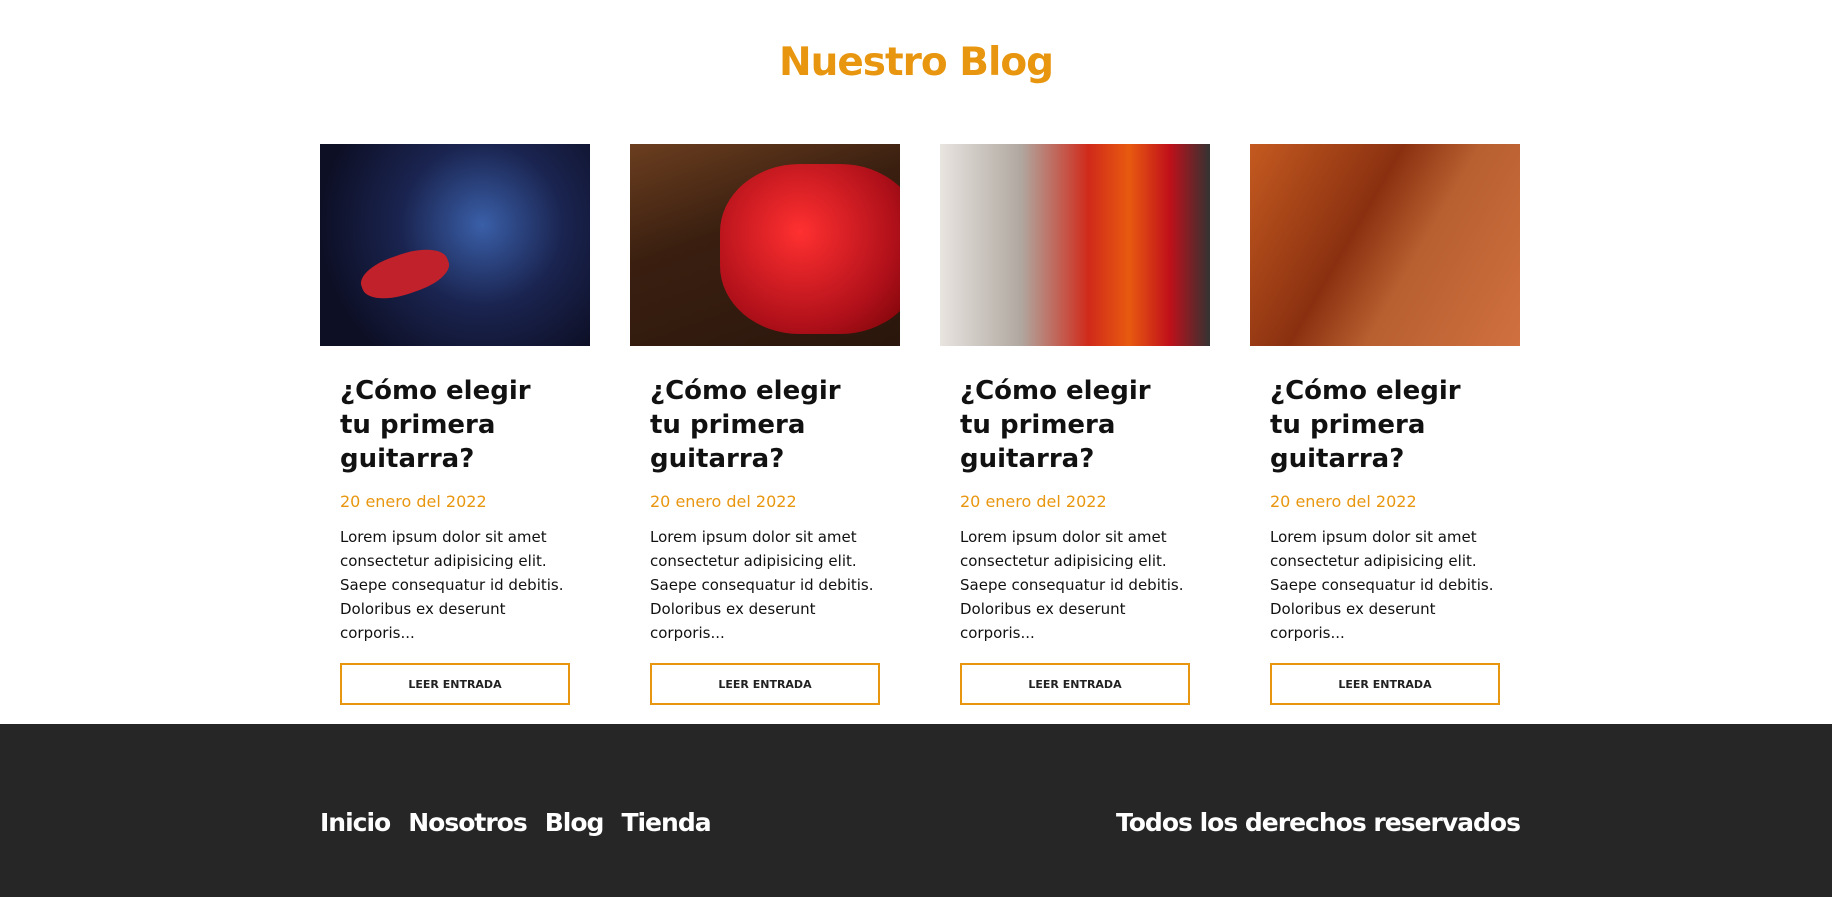  What do you see at coordinates (666, 822) in the screenshot?
I see `footer-link-tienda: Tienda` at bounding box center [666, 822].